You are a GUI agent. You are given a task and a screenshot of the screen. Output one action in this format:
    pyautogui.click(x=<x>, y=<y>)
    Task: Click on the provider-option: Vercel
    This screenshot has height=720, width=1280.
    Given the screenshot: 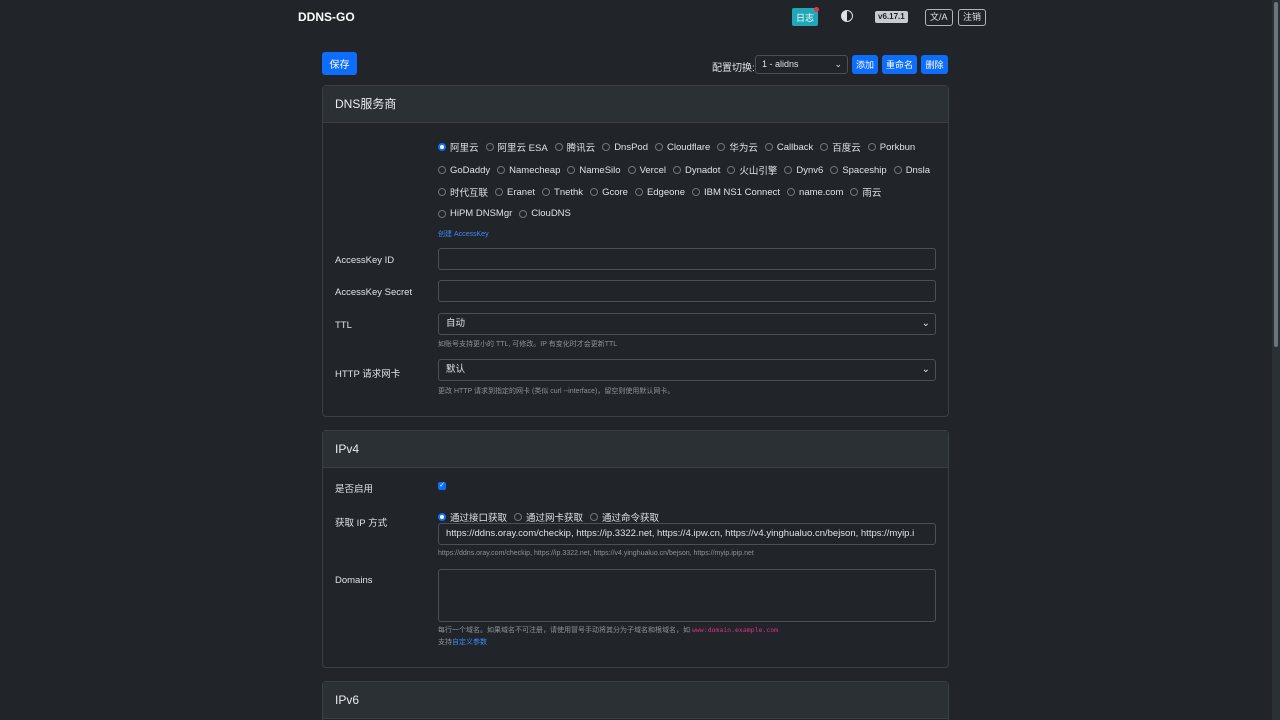 What is the action you would take?
    pyautogui.click(x=646, y=170)
    